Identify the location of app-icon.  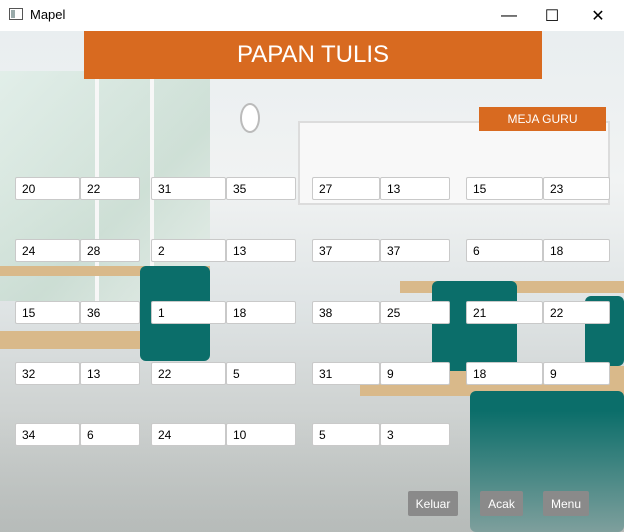
(16, 14).